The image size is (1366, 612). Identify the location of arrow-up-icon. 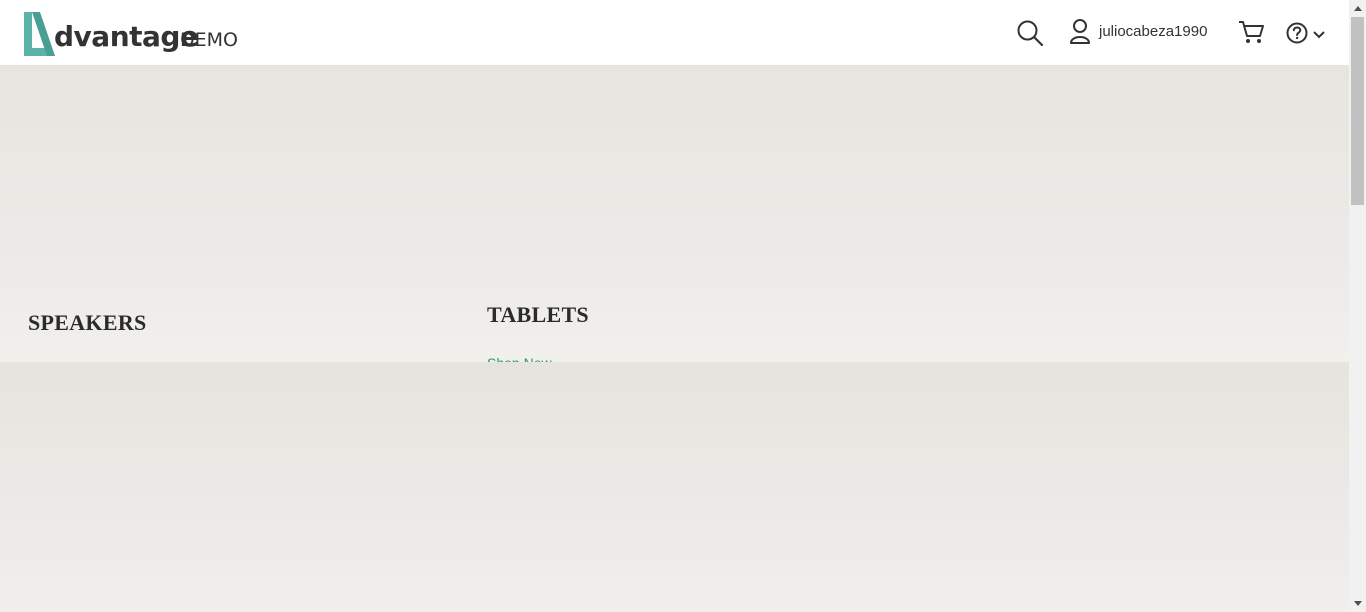
(1357, 8).